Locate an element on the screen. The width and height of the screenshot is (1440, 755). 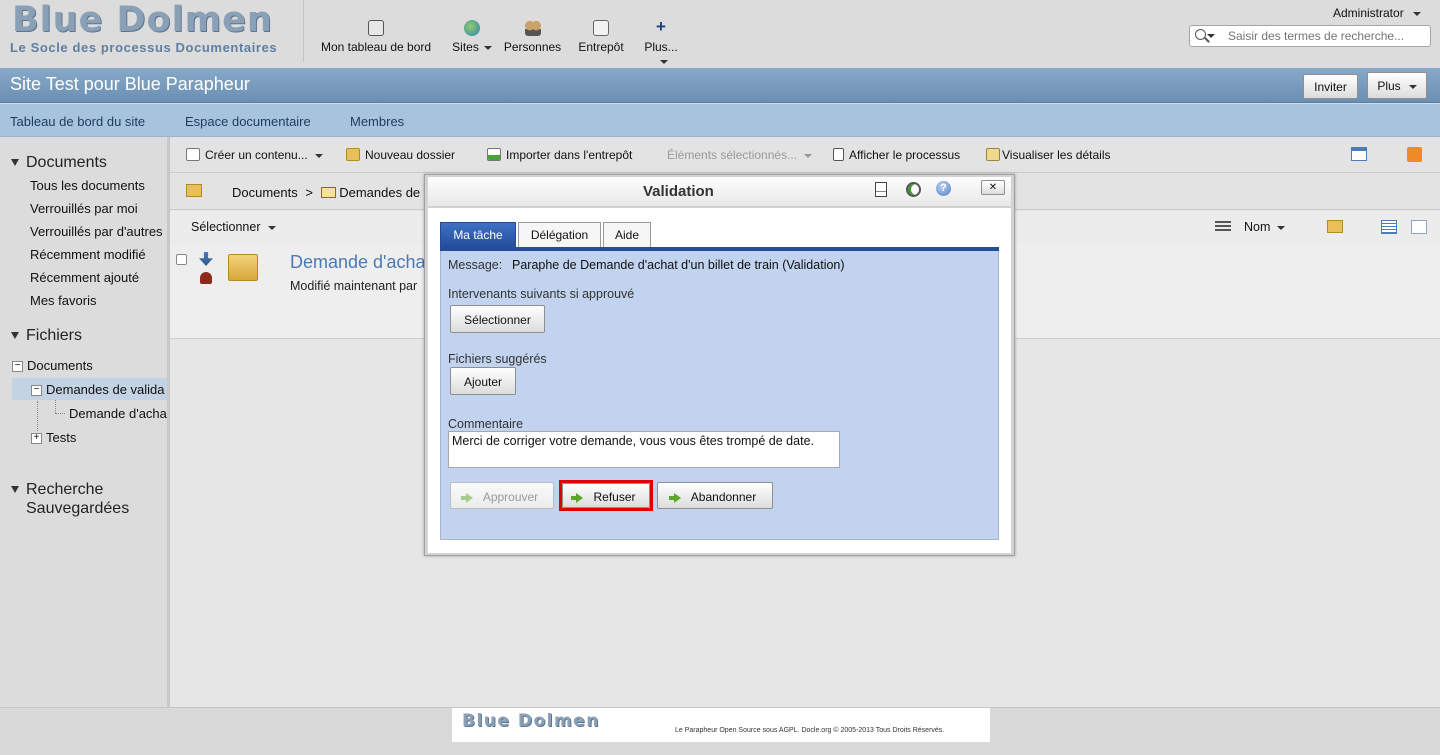
reject-button: Refuser is located at coordinates (606, 495).